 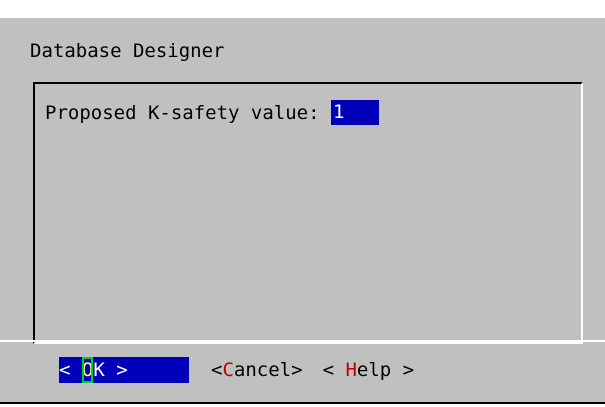 What do you see at coordinates (351, 370) in the screenshot?
I see `help-hotkey: H` at bounding box center [351, 370].